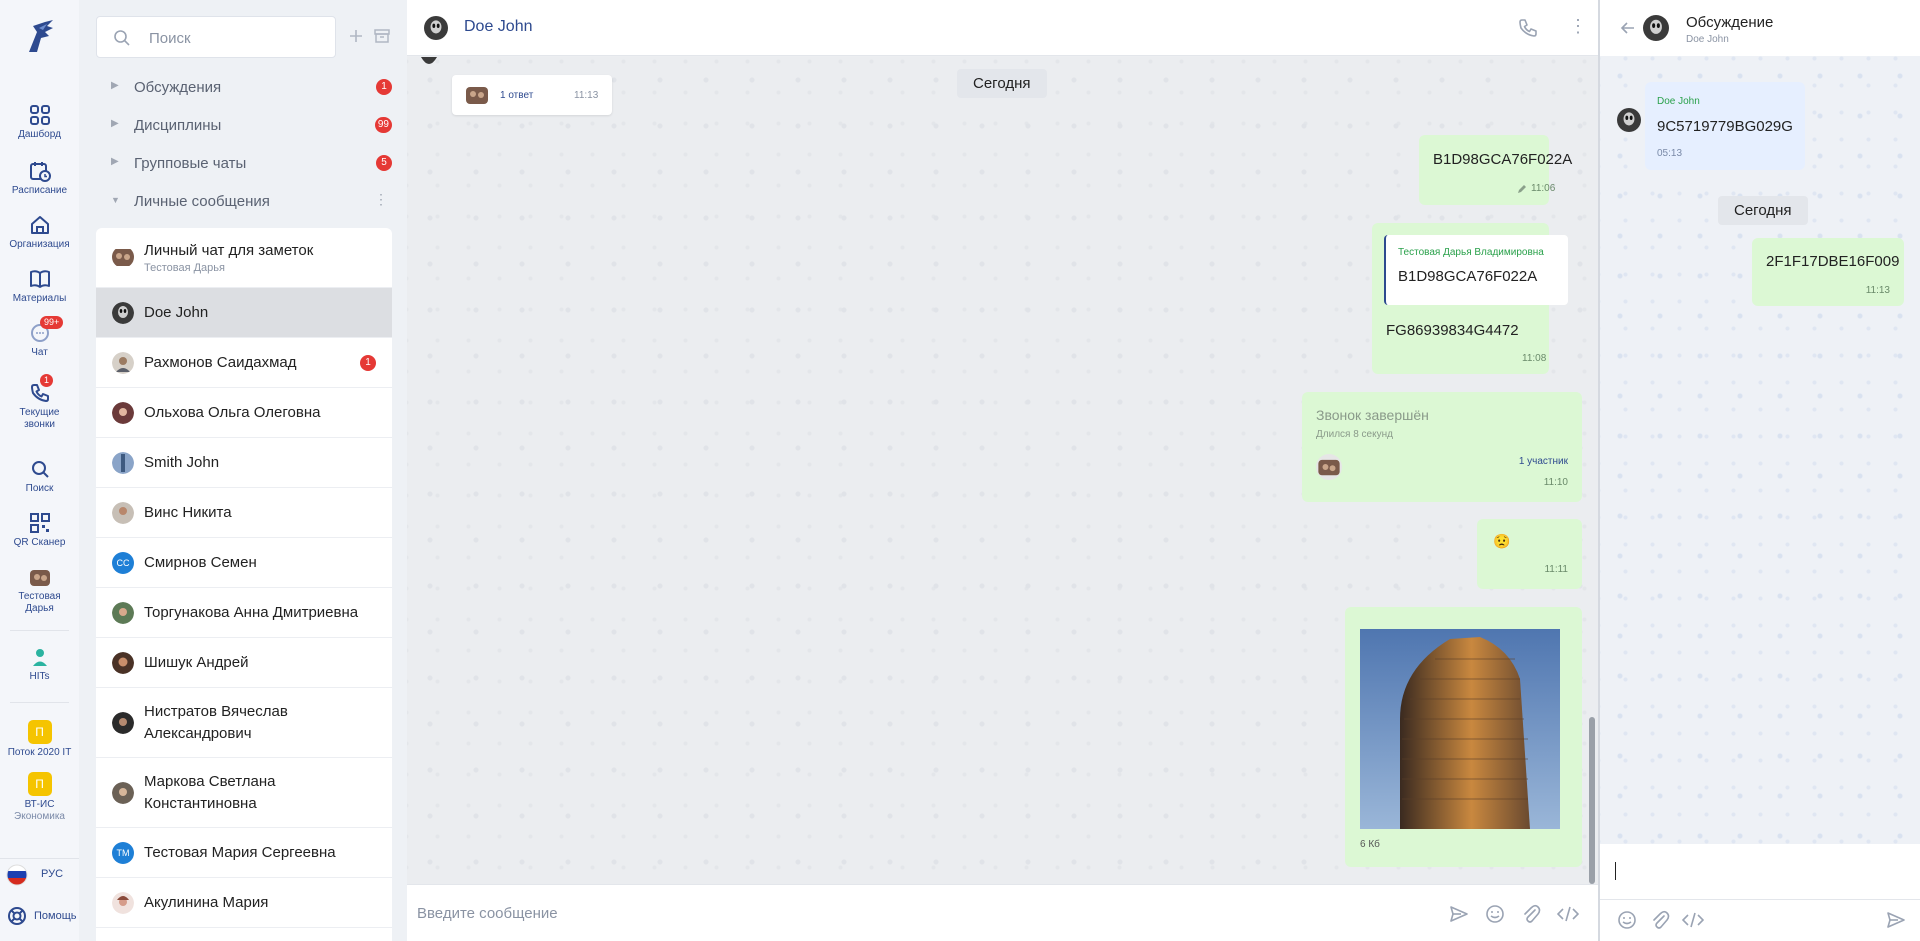 The width and height of the screenshot is (1920, 941). I want to click on nav-schedule: Расписание, so click(39, 178).